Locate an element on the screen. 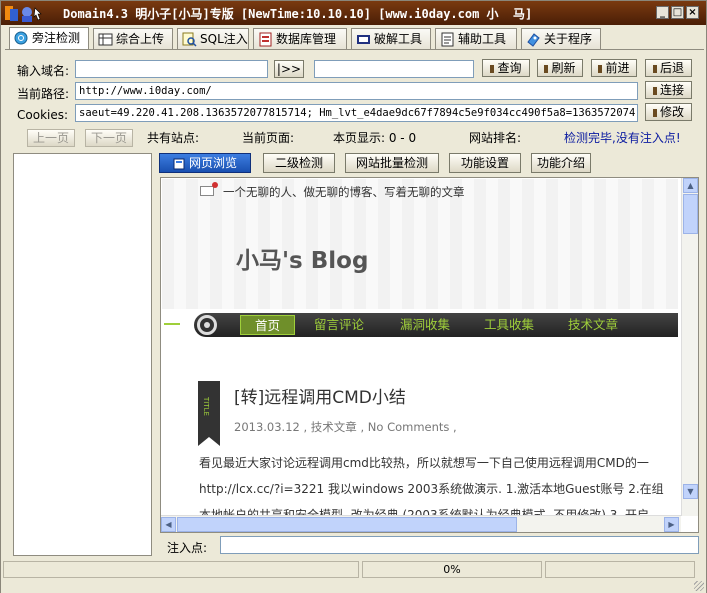 The width and height of the screenshot is (707, 593). settings-button: 功能设置 is located at coordinates (485, 163).